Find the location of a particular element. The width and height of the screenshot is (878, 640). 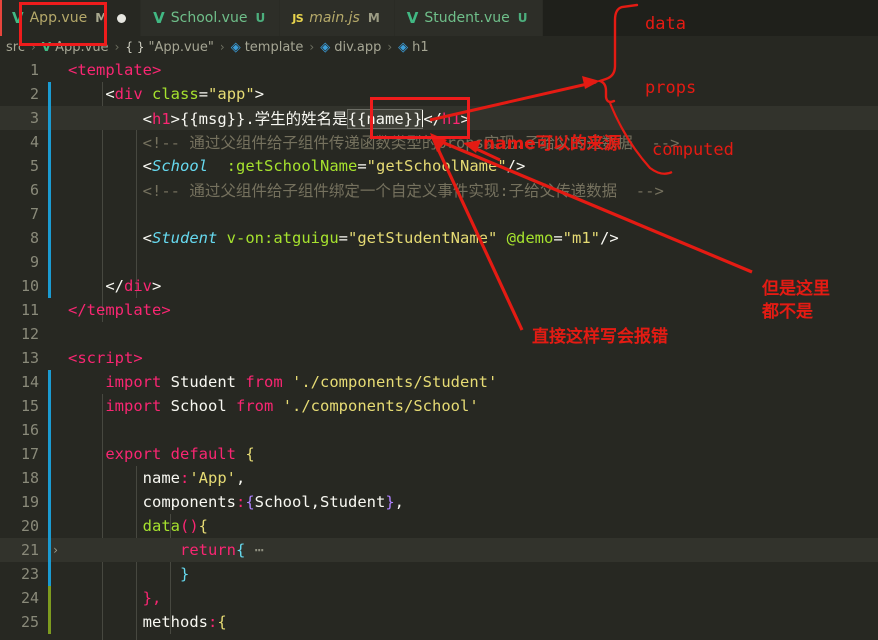

line-number: 6 is located at coordinates (34, 190).